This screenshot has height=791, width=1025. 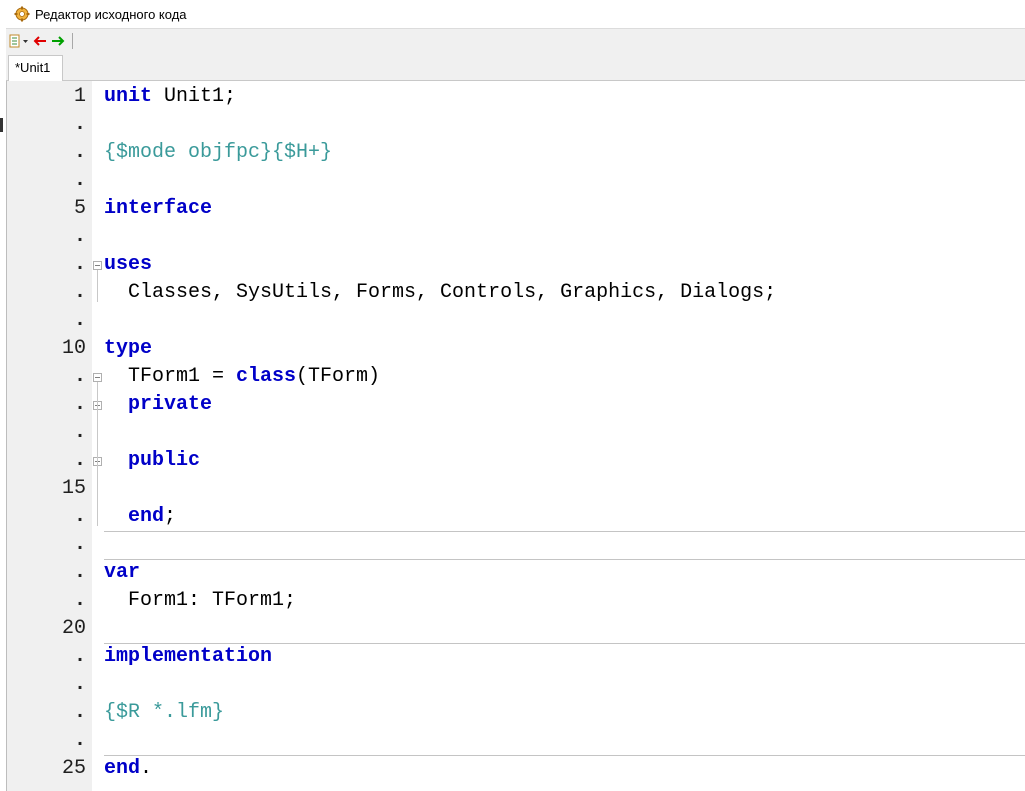 What do you see at coordinates (515, 573) in the screenshot?
I see `code-line: . var` at bounding box center [515, 573].